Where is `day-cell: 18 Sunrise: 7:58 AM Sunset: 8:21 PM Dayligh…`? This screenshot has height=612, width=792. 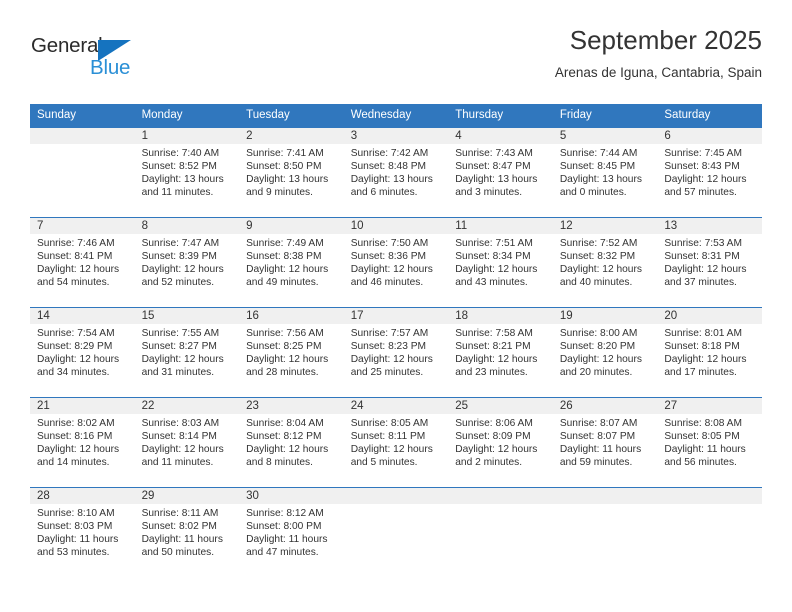 day-cell: 18 Sunrise: 7:58 AM Sunset: 8:21 PM Dayligh… is located at coordinates (500, 352).